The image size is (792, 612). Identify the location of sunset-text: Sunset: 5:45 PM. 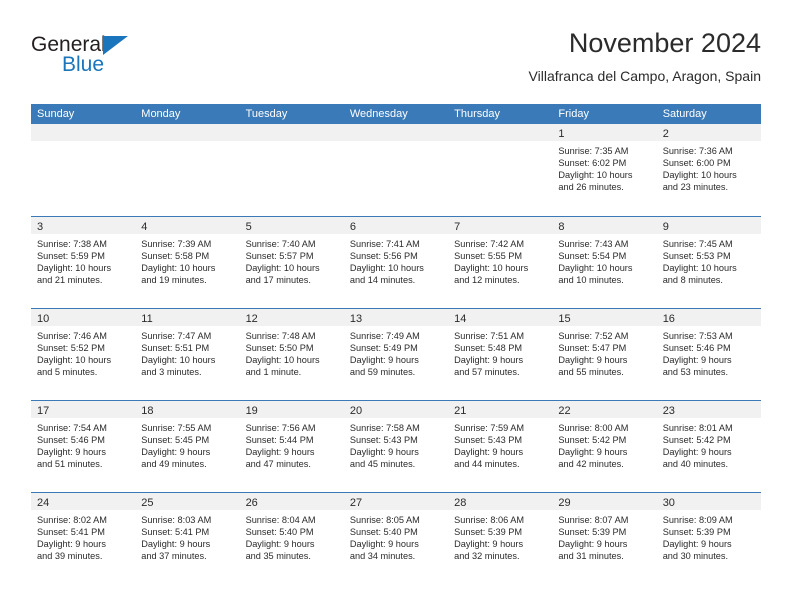
(175, 440).